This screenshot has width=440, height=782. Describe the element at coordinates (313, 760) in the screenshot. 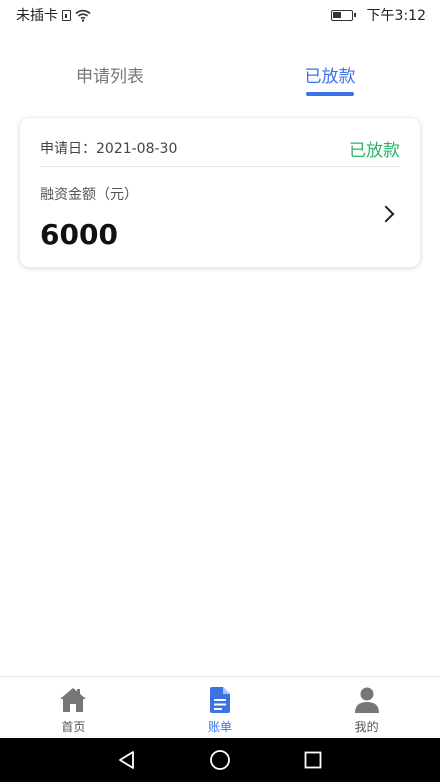

I see `recents-icon` at that location.